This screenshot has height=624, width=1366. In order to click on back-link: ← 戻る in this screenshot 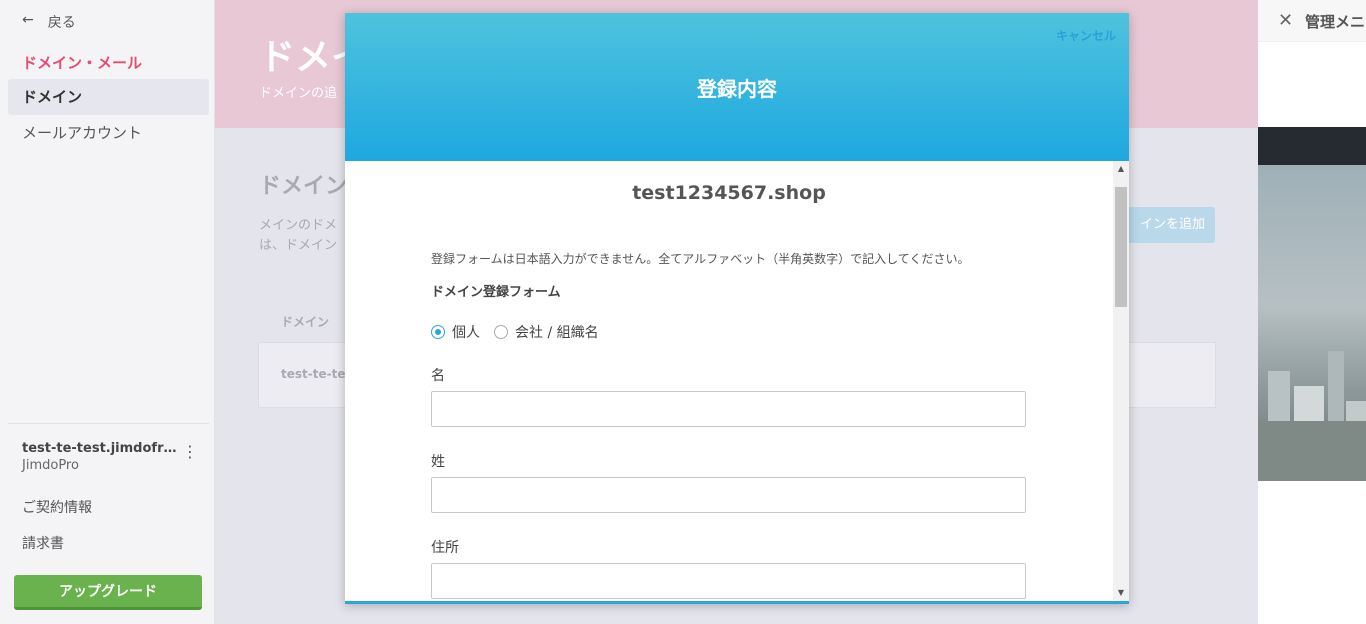, I will do `click(49, 22)`.